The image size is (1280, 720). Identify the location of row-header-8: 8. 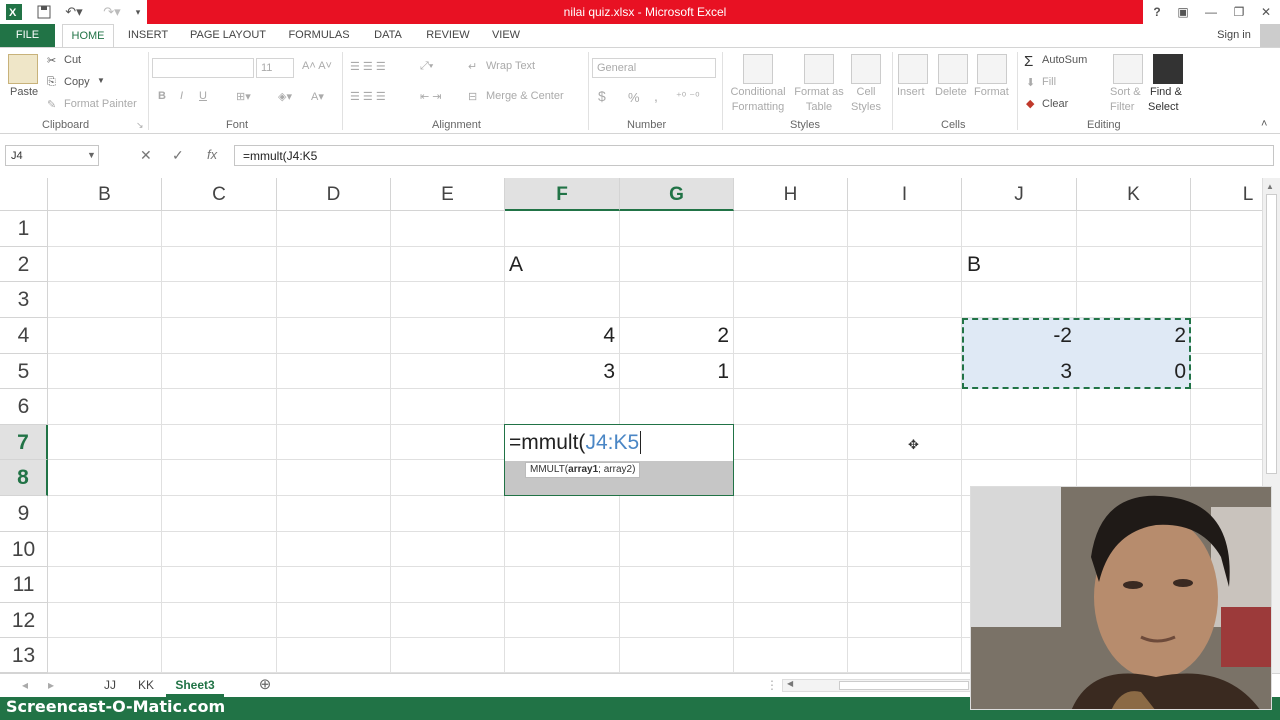
(24, 478).